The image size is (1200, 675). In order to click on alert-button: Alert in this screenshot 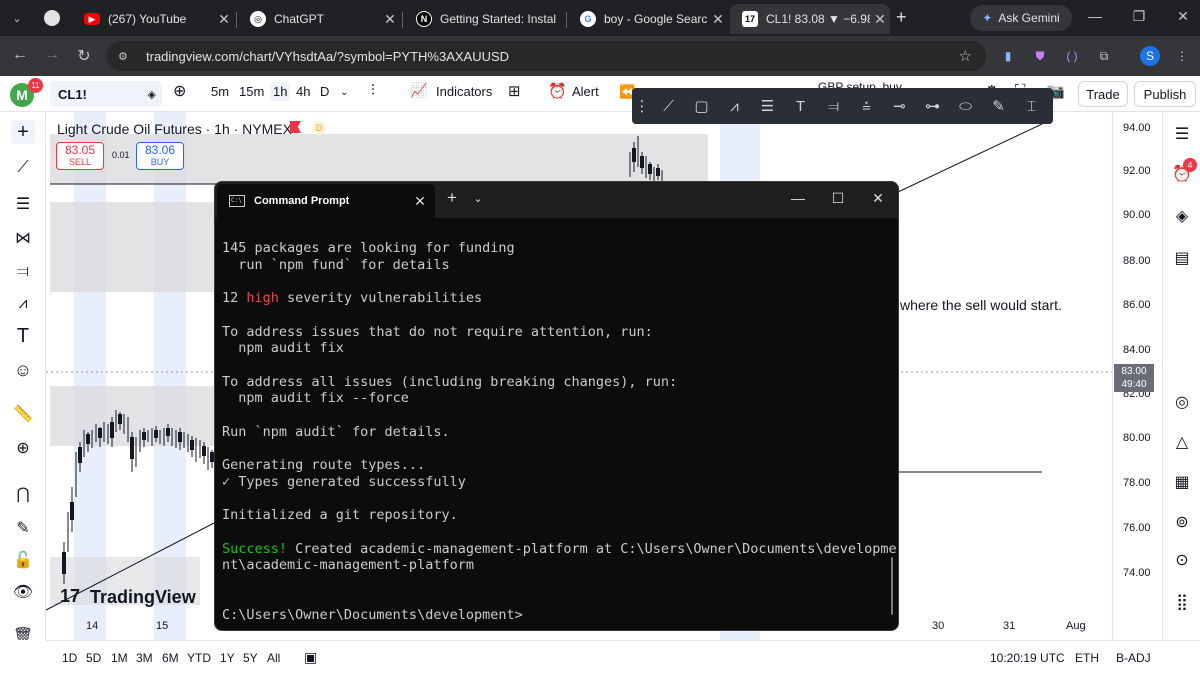, I will do `click(585, 91)`.